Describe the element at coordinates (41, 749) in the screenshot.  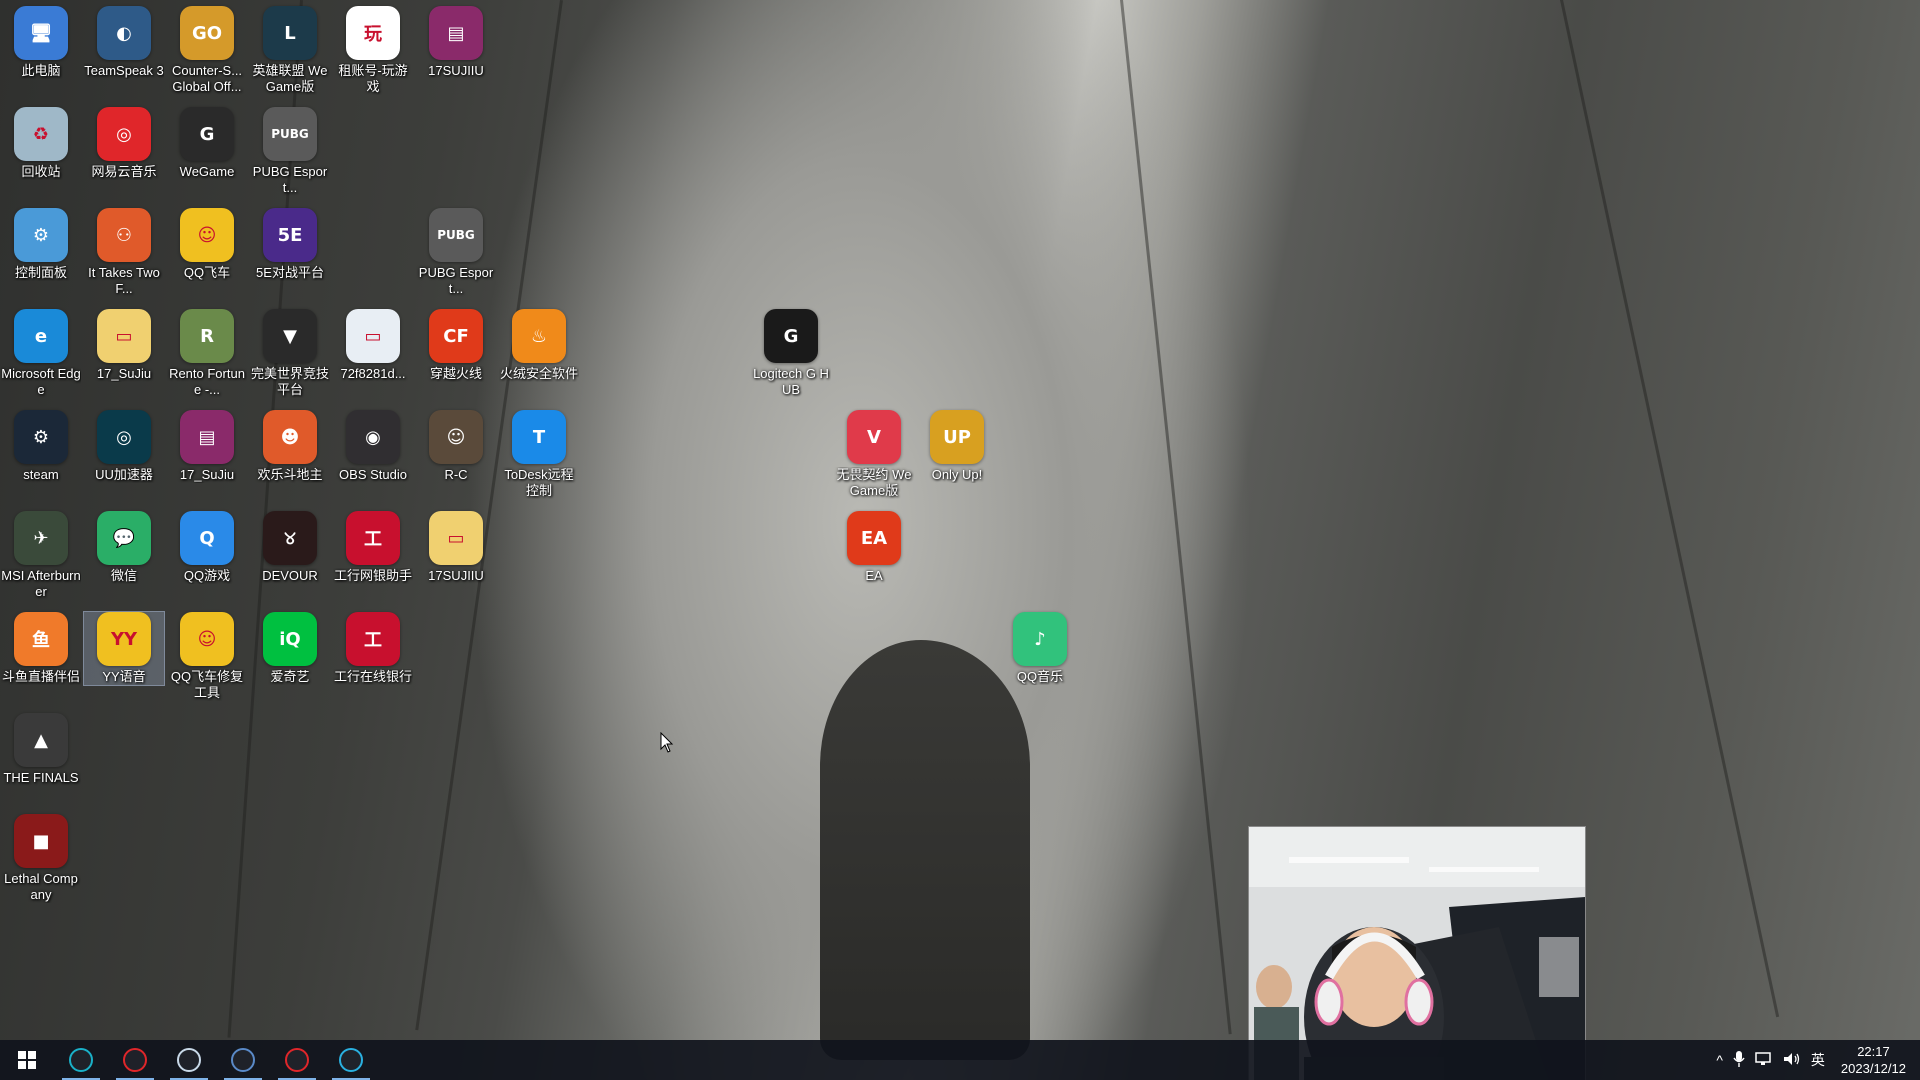
I see `desktop-icon-the-finals: ▲ THE FINALS` at that location.